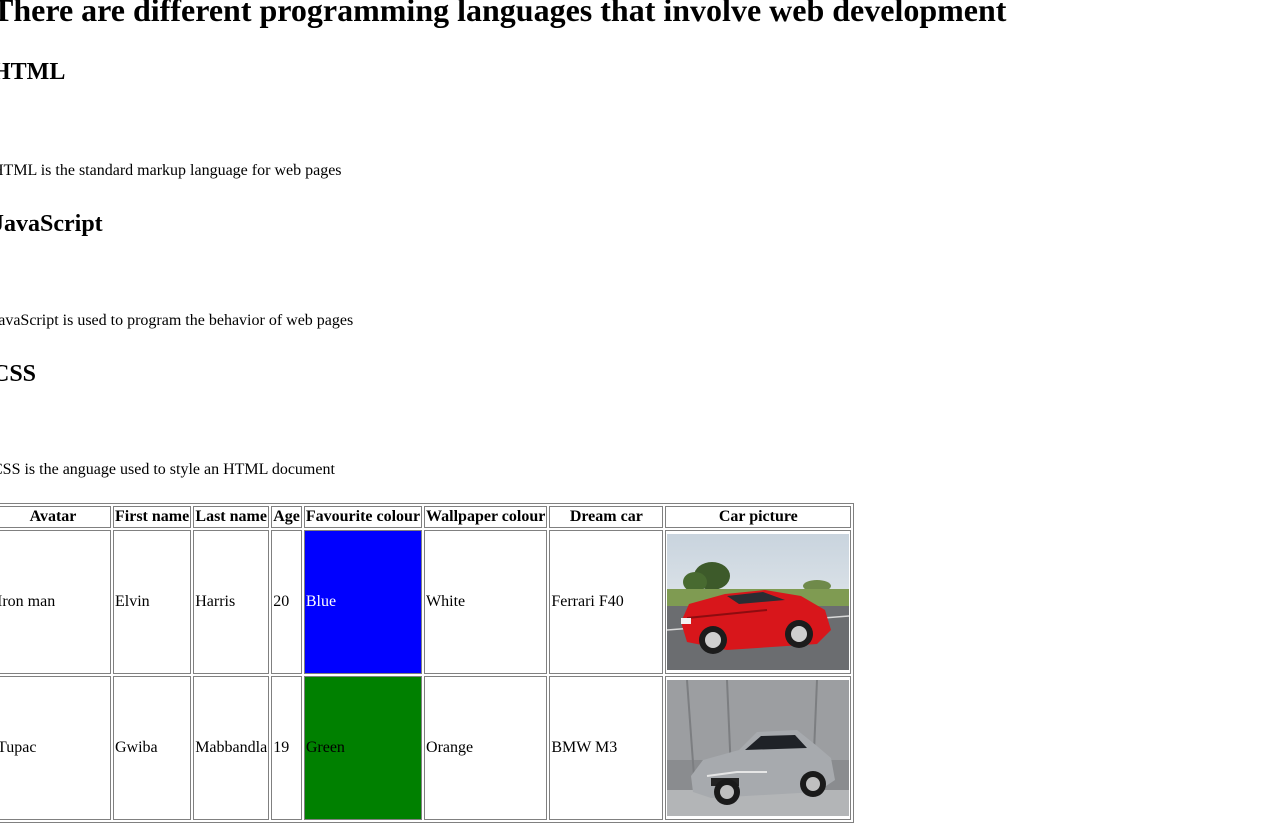  I want to click on last-name-cell: Harris, so click(231, 602).